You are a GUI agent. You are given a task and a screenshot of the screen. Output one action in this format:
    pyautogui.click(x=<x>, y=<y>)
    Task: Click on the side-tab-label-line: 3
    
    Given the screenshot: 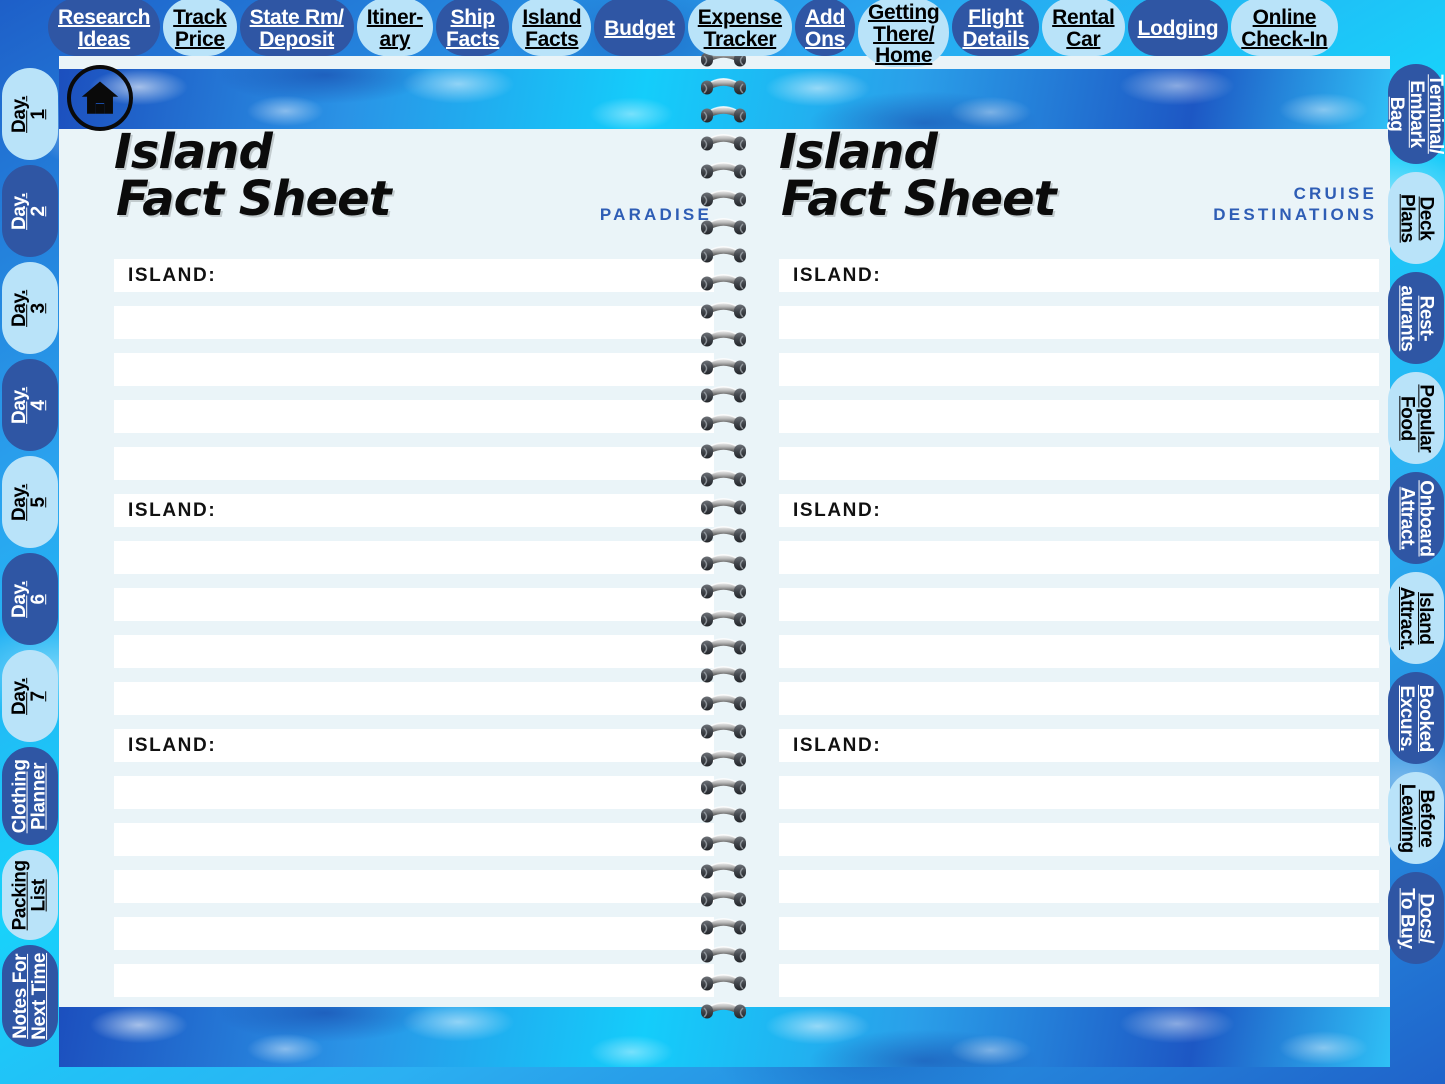 What is the action you would take?
    pyautogui.click(x=39, y=308)
    